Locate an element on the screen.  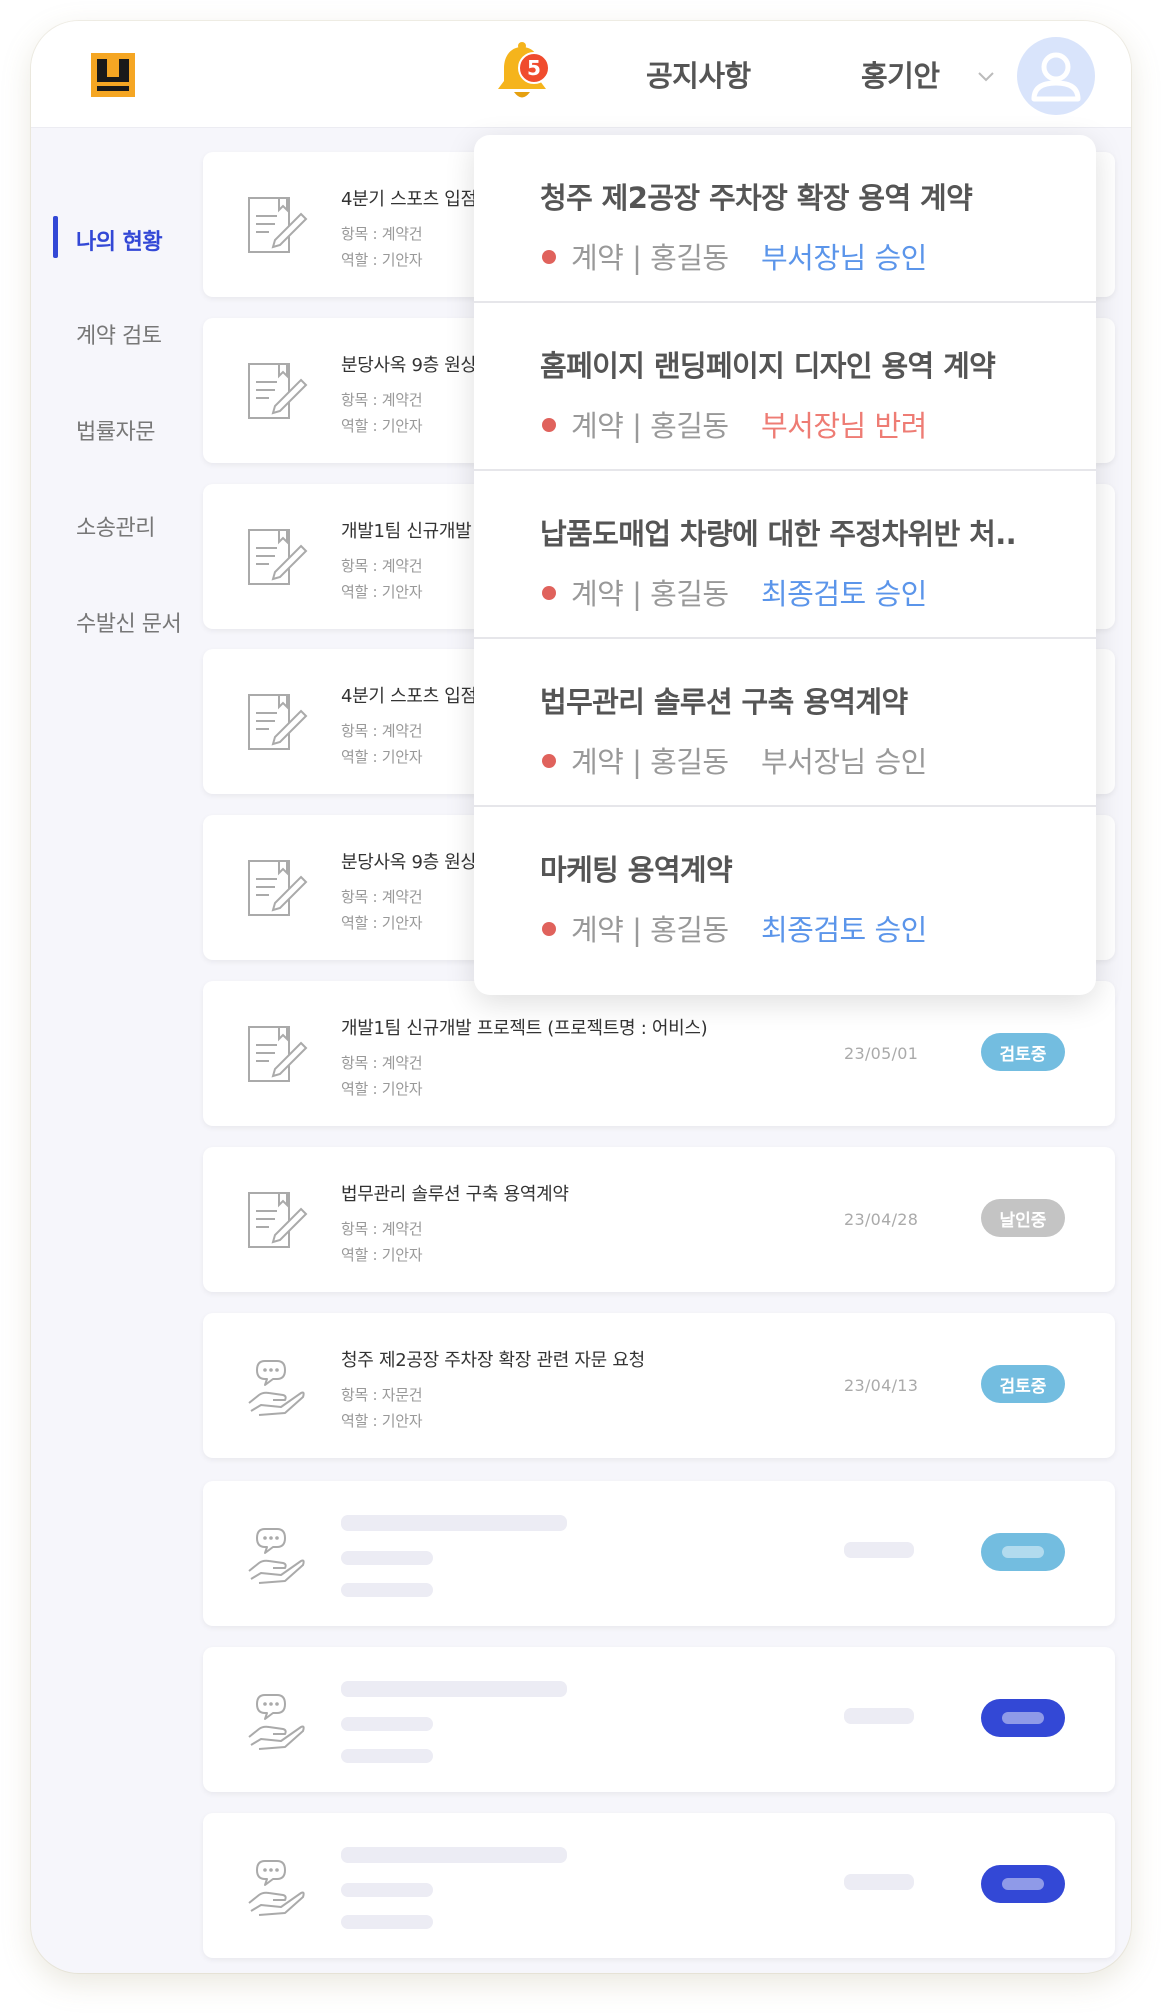
notification-item: 청주 제2공장 주차장 확장 용역 계약 계약 | 홍길동 부서장님 승인 is located at coordinates (785, 219).